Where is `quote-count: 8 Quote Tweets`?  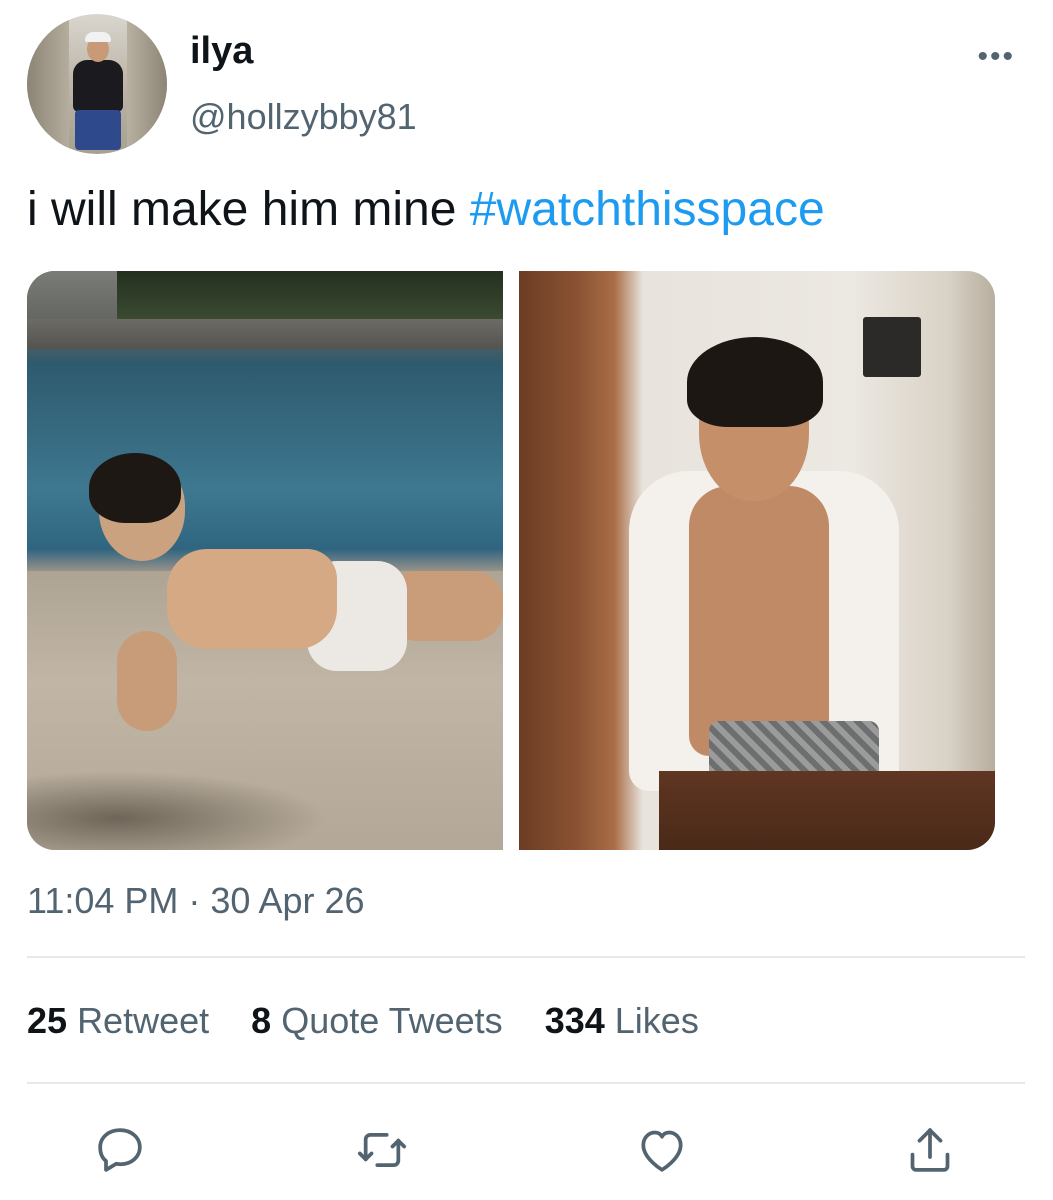 quote-count: 8 Quote Tweets is located at coordinates (377, 1021).